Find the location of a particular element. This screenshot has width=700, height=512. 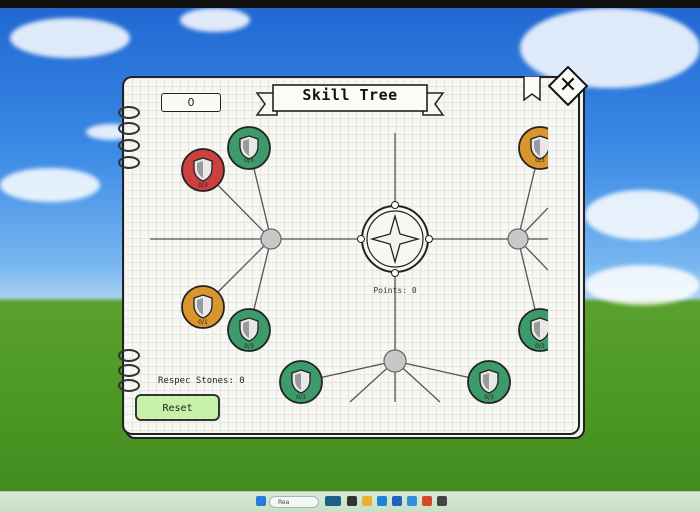

taskbar: Rea is located at coordinates (350, 501).